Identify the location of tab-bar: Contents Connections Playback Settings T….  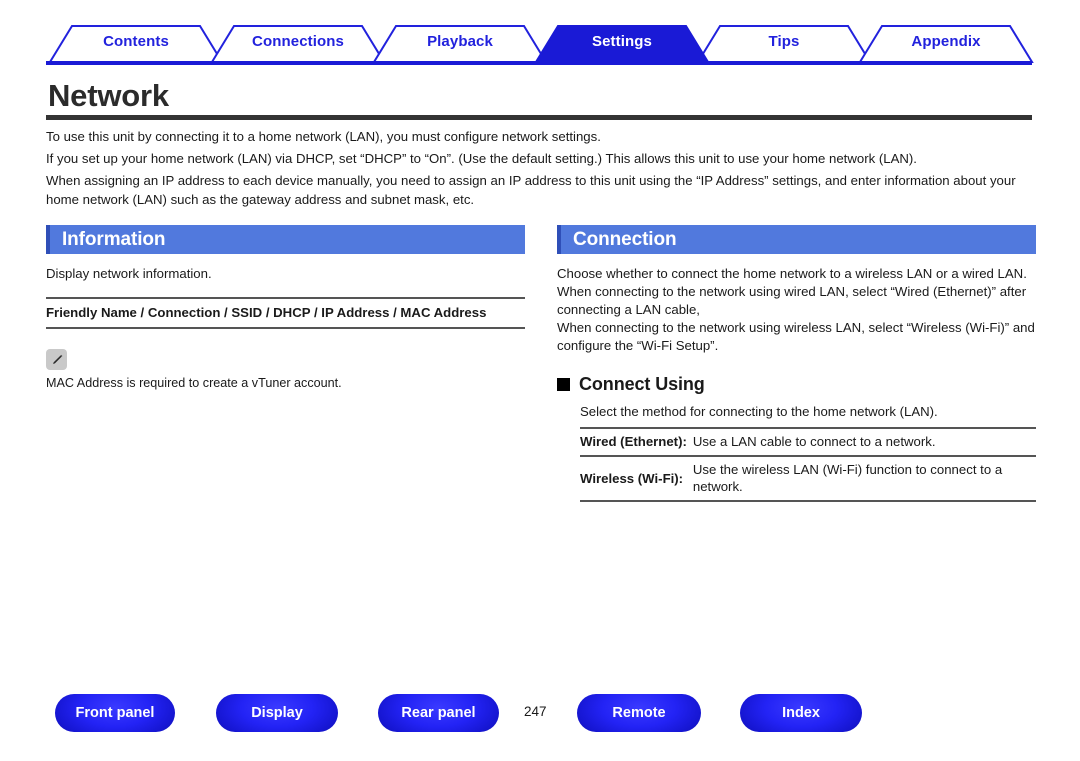
(540, 44).